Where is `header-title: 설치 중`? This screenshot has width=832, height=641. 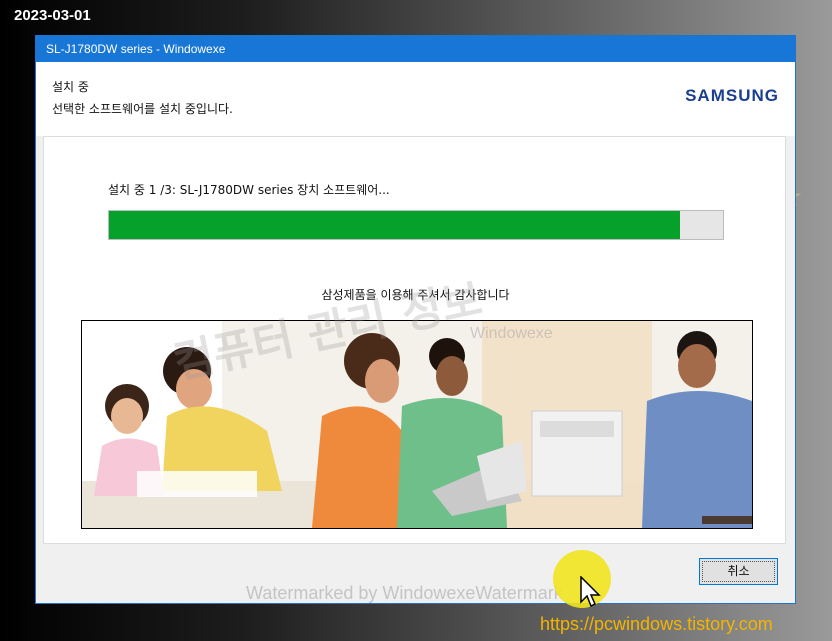 header-title: 설치 중 is located at coordinates (70, 87).